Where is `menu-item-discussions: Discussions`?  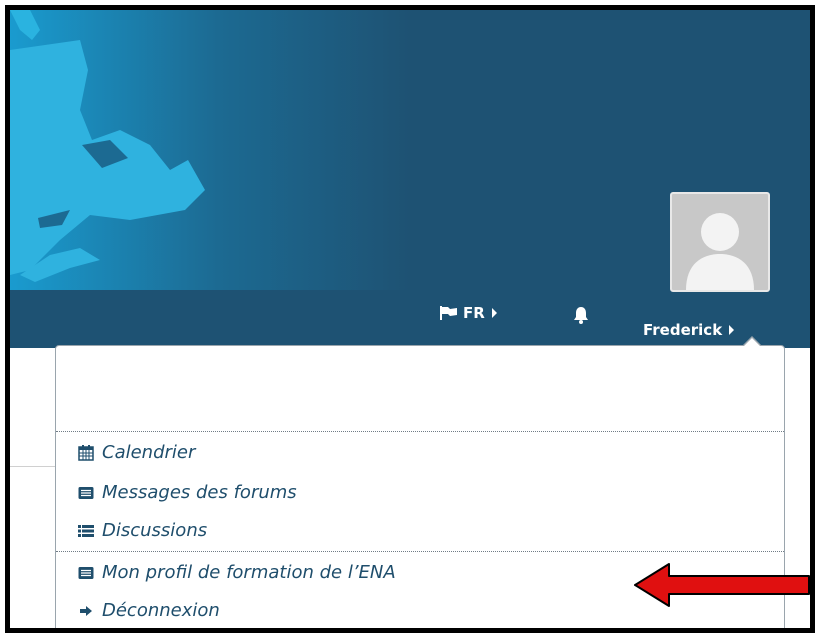
menu-item-discussions: Discussions is located at coordinates (142, 530).